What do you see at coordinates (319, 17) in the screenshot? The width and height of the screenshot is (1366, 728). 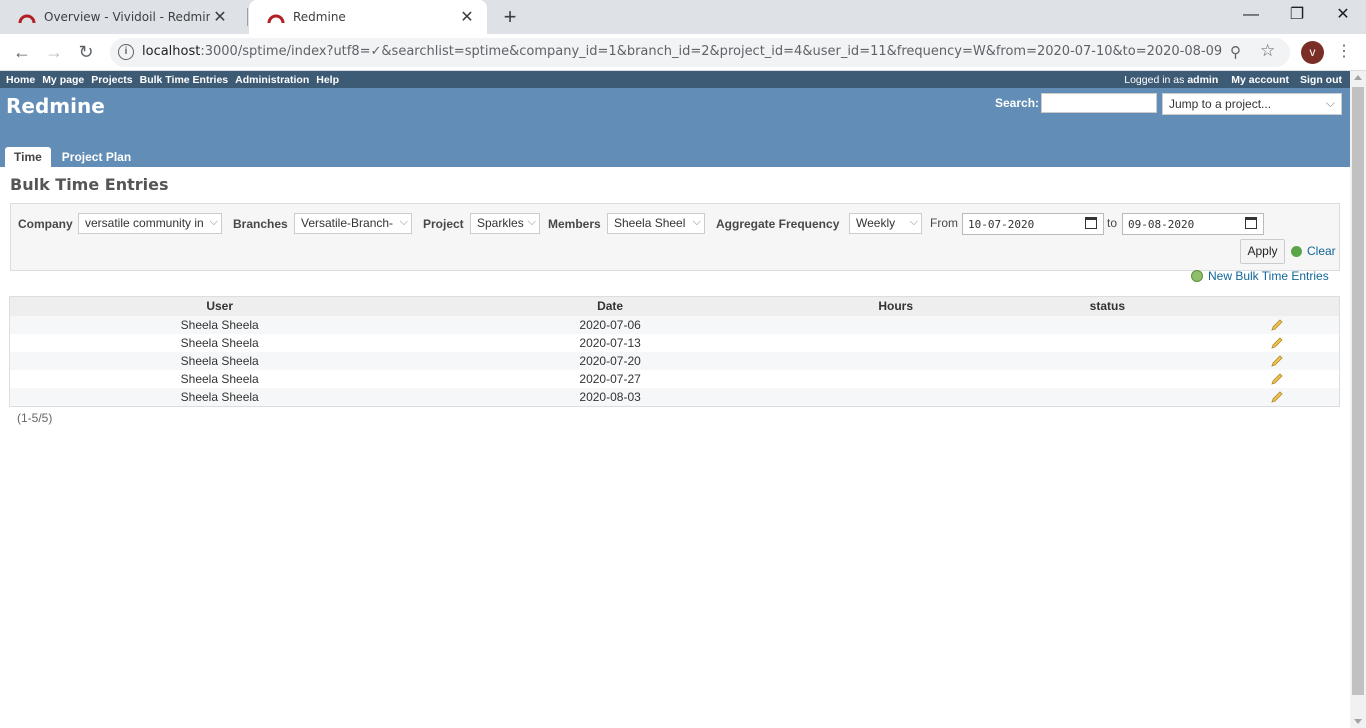 I see `tab-title: Redmine` at bounding box center [319, 17].